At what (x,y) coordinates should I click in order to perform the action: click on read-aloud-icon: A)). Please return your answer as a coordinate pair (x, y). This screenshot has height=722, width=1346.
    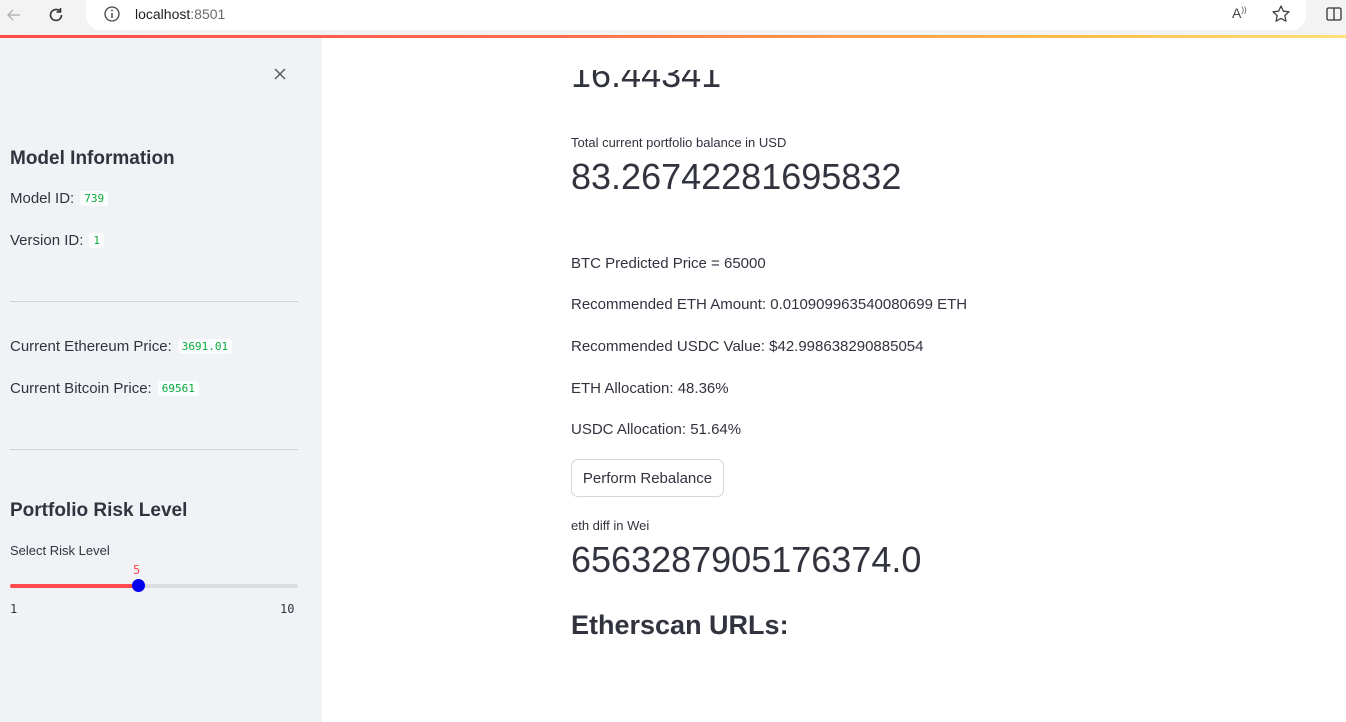
    Looking at the image, I should click on (1239, 13).